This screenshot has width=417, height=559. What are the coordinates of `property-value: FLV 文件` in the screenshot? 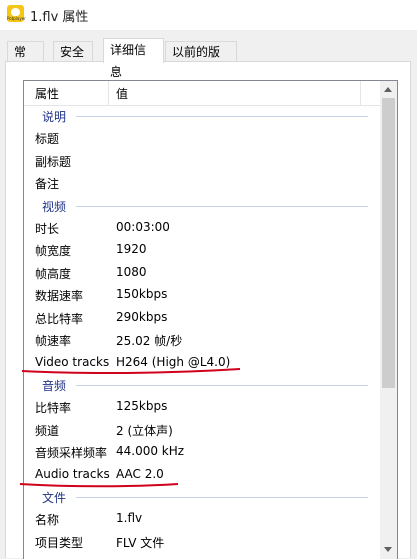 It's located at (140, 542).